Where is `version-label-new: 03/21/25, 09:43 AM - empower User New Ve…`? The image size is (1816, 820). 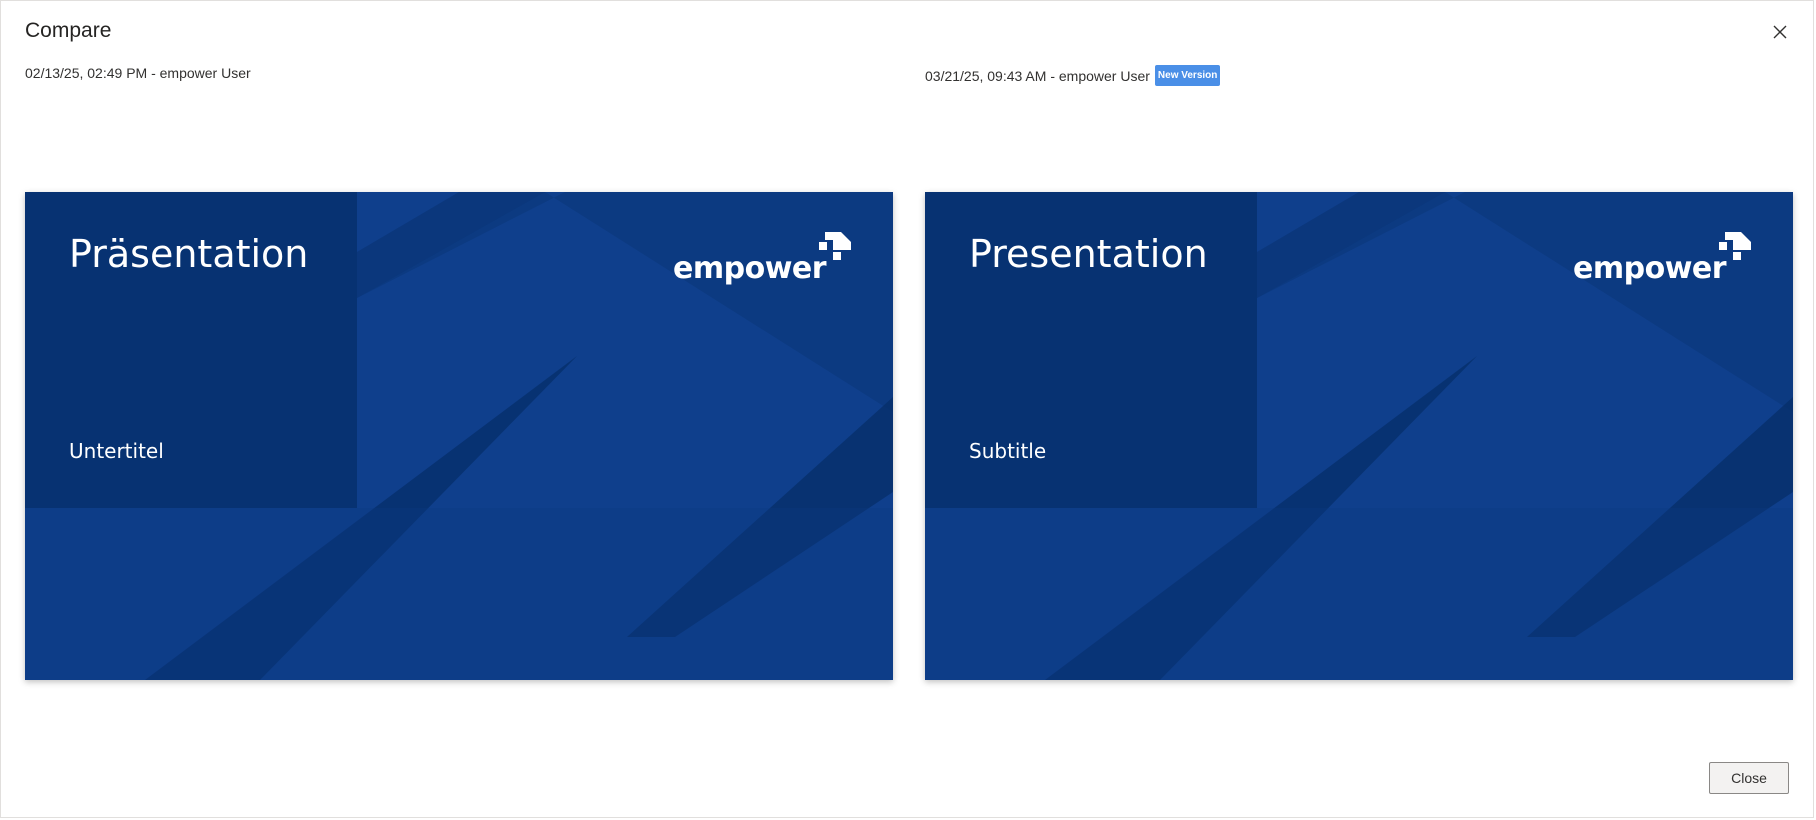
version-label-new: 03/21/25, 09:43 AM - empower User New Ve… is located at coordinates (1073, 75).